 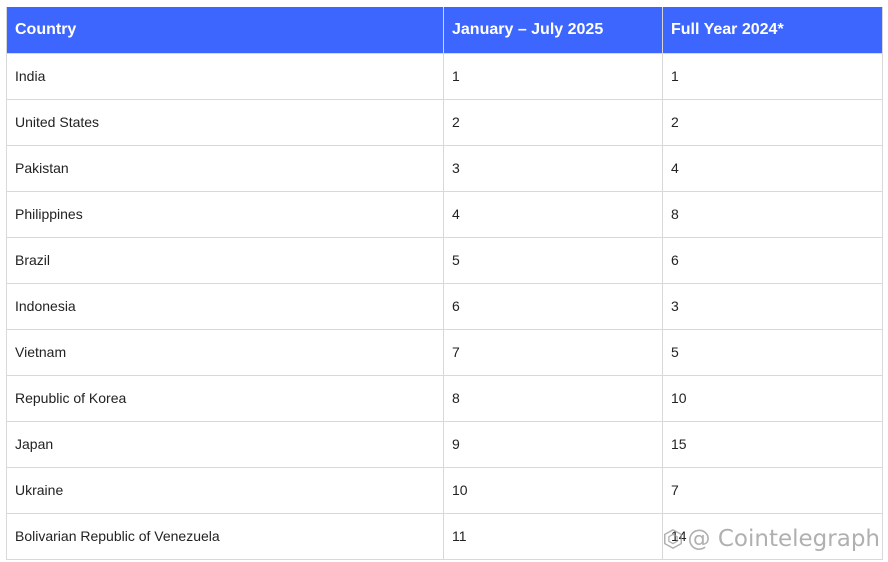 What do you see at coordinates (225, 76) in the screenshot?
I see `cell-country: India` at bounding box center [225, 76].